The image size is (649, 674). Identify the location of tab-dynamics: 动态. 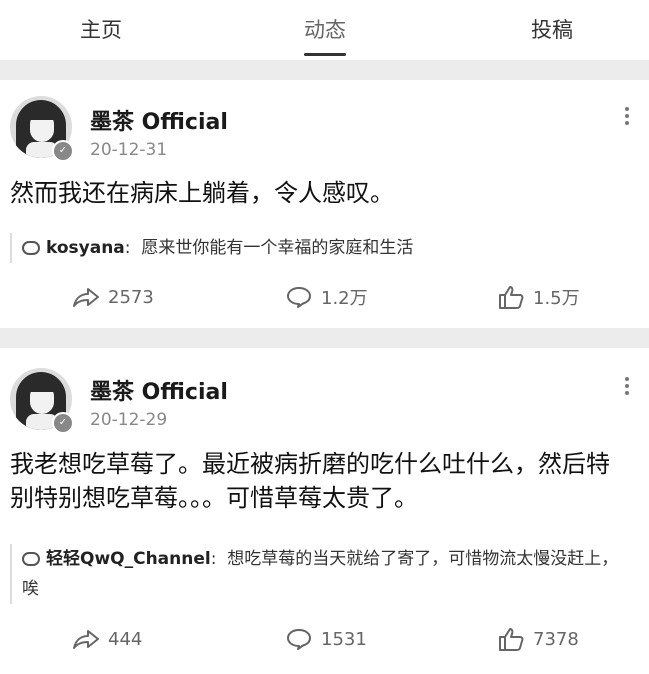
(325, 29).